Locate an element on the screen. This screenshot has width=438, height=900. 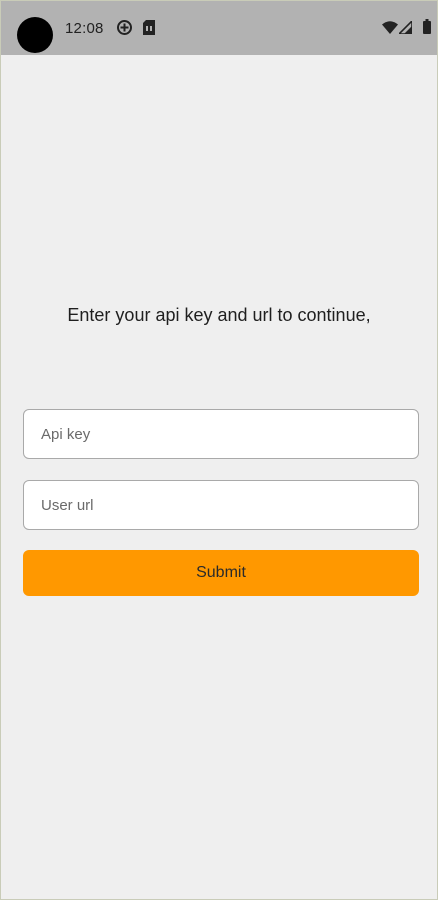
api-key-input is located at coordinates (221, 434).